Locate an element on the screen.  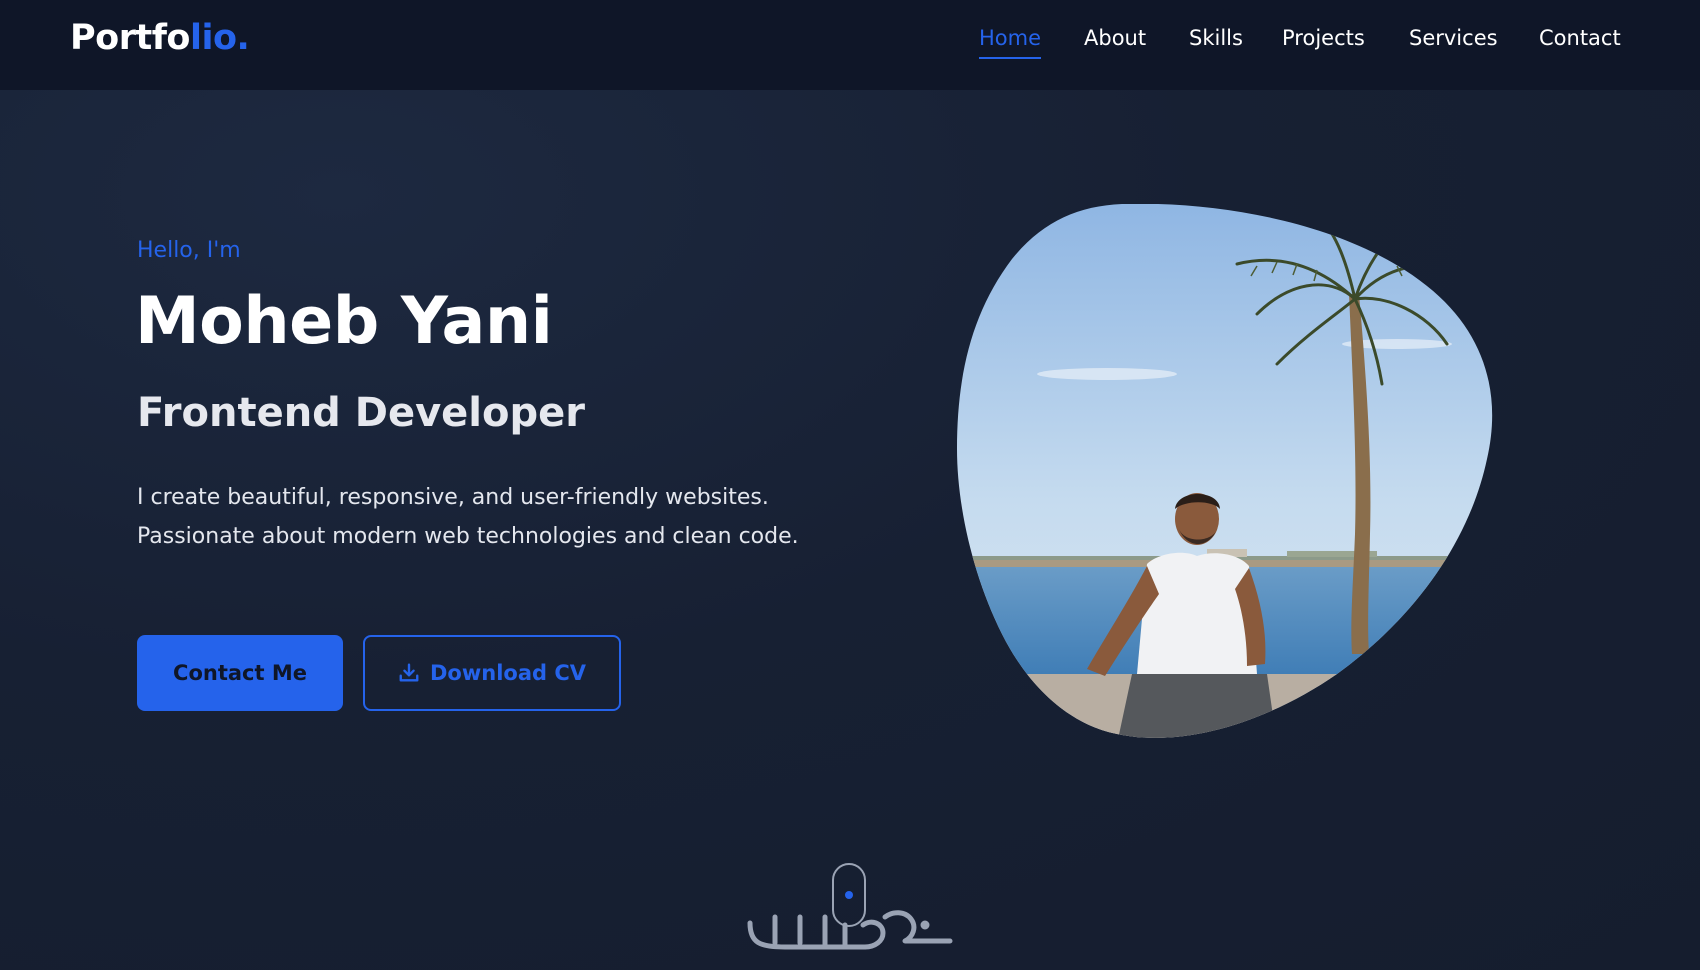
logo: Portfolio. is located at coordinates (160, 38).